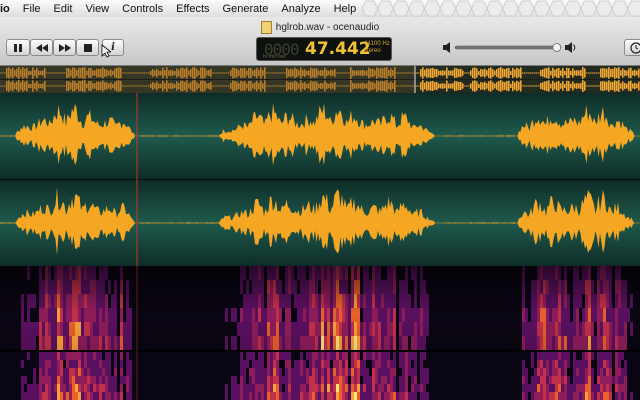 Image resolution: width=640 pixels, height=400 pixels. I want to click on menu-effects: Effects, so click(192, 9).